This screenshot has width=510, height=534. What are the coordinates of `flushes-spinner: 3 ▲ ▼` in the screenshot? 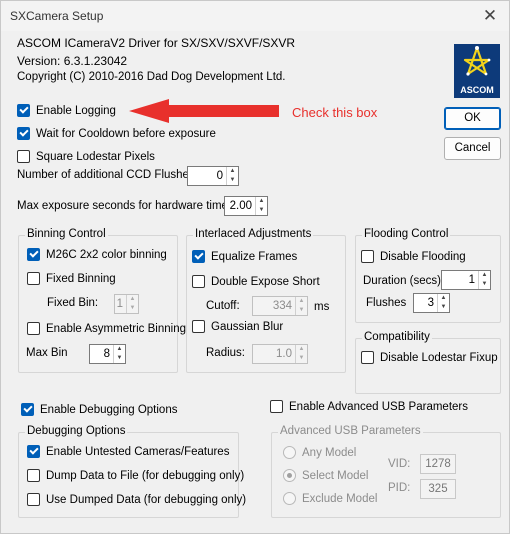 It's located at (431, 303).